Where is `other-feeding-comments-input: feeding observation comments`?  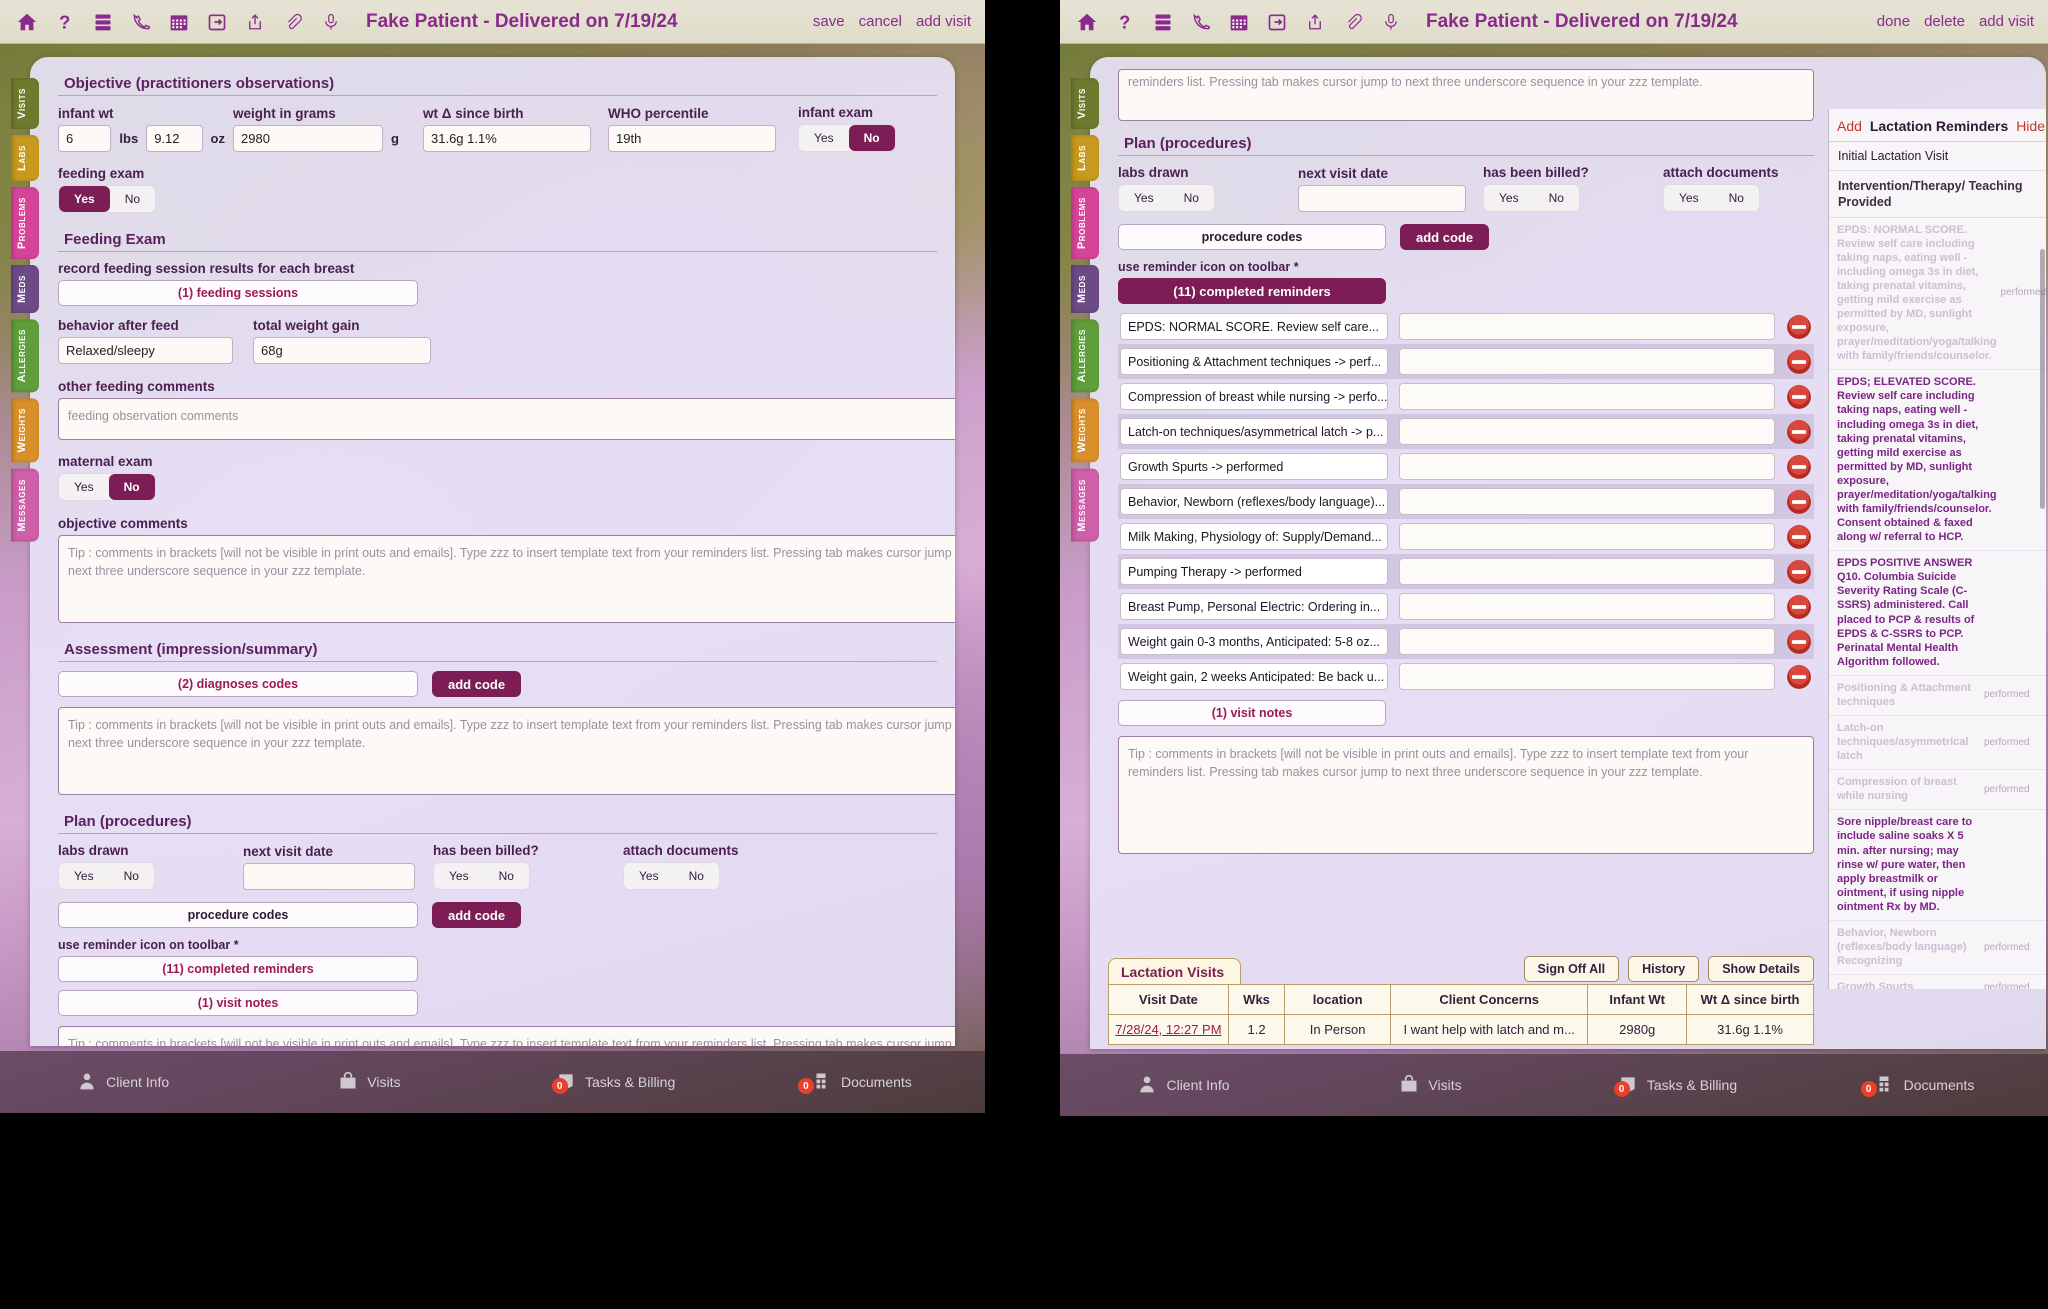 other-feeding-comments-input: feeding observation comments is located at coordinates (506, 419).